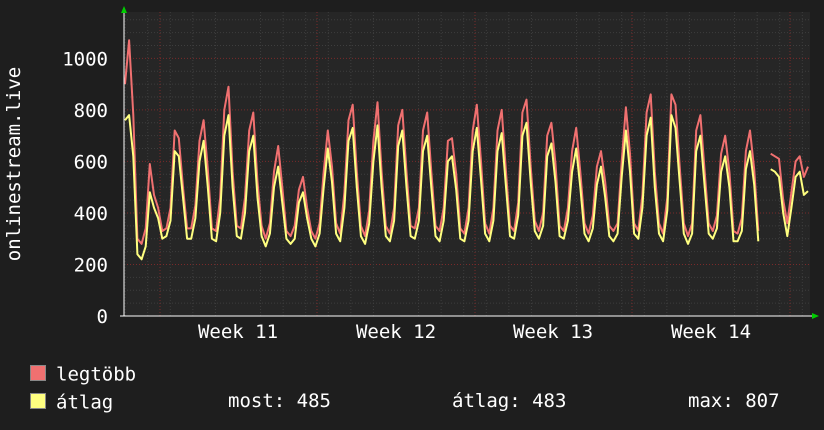  Describe the element at coordinates (509, 401) in the screenshot. I see `stat-avg: átlag: 483` at that location.